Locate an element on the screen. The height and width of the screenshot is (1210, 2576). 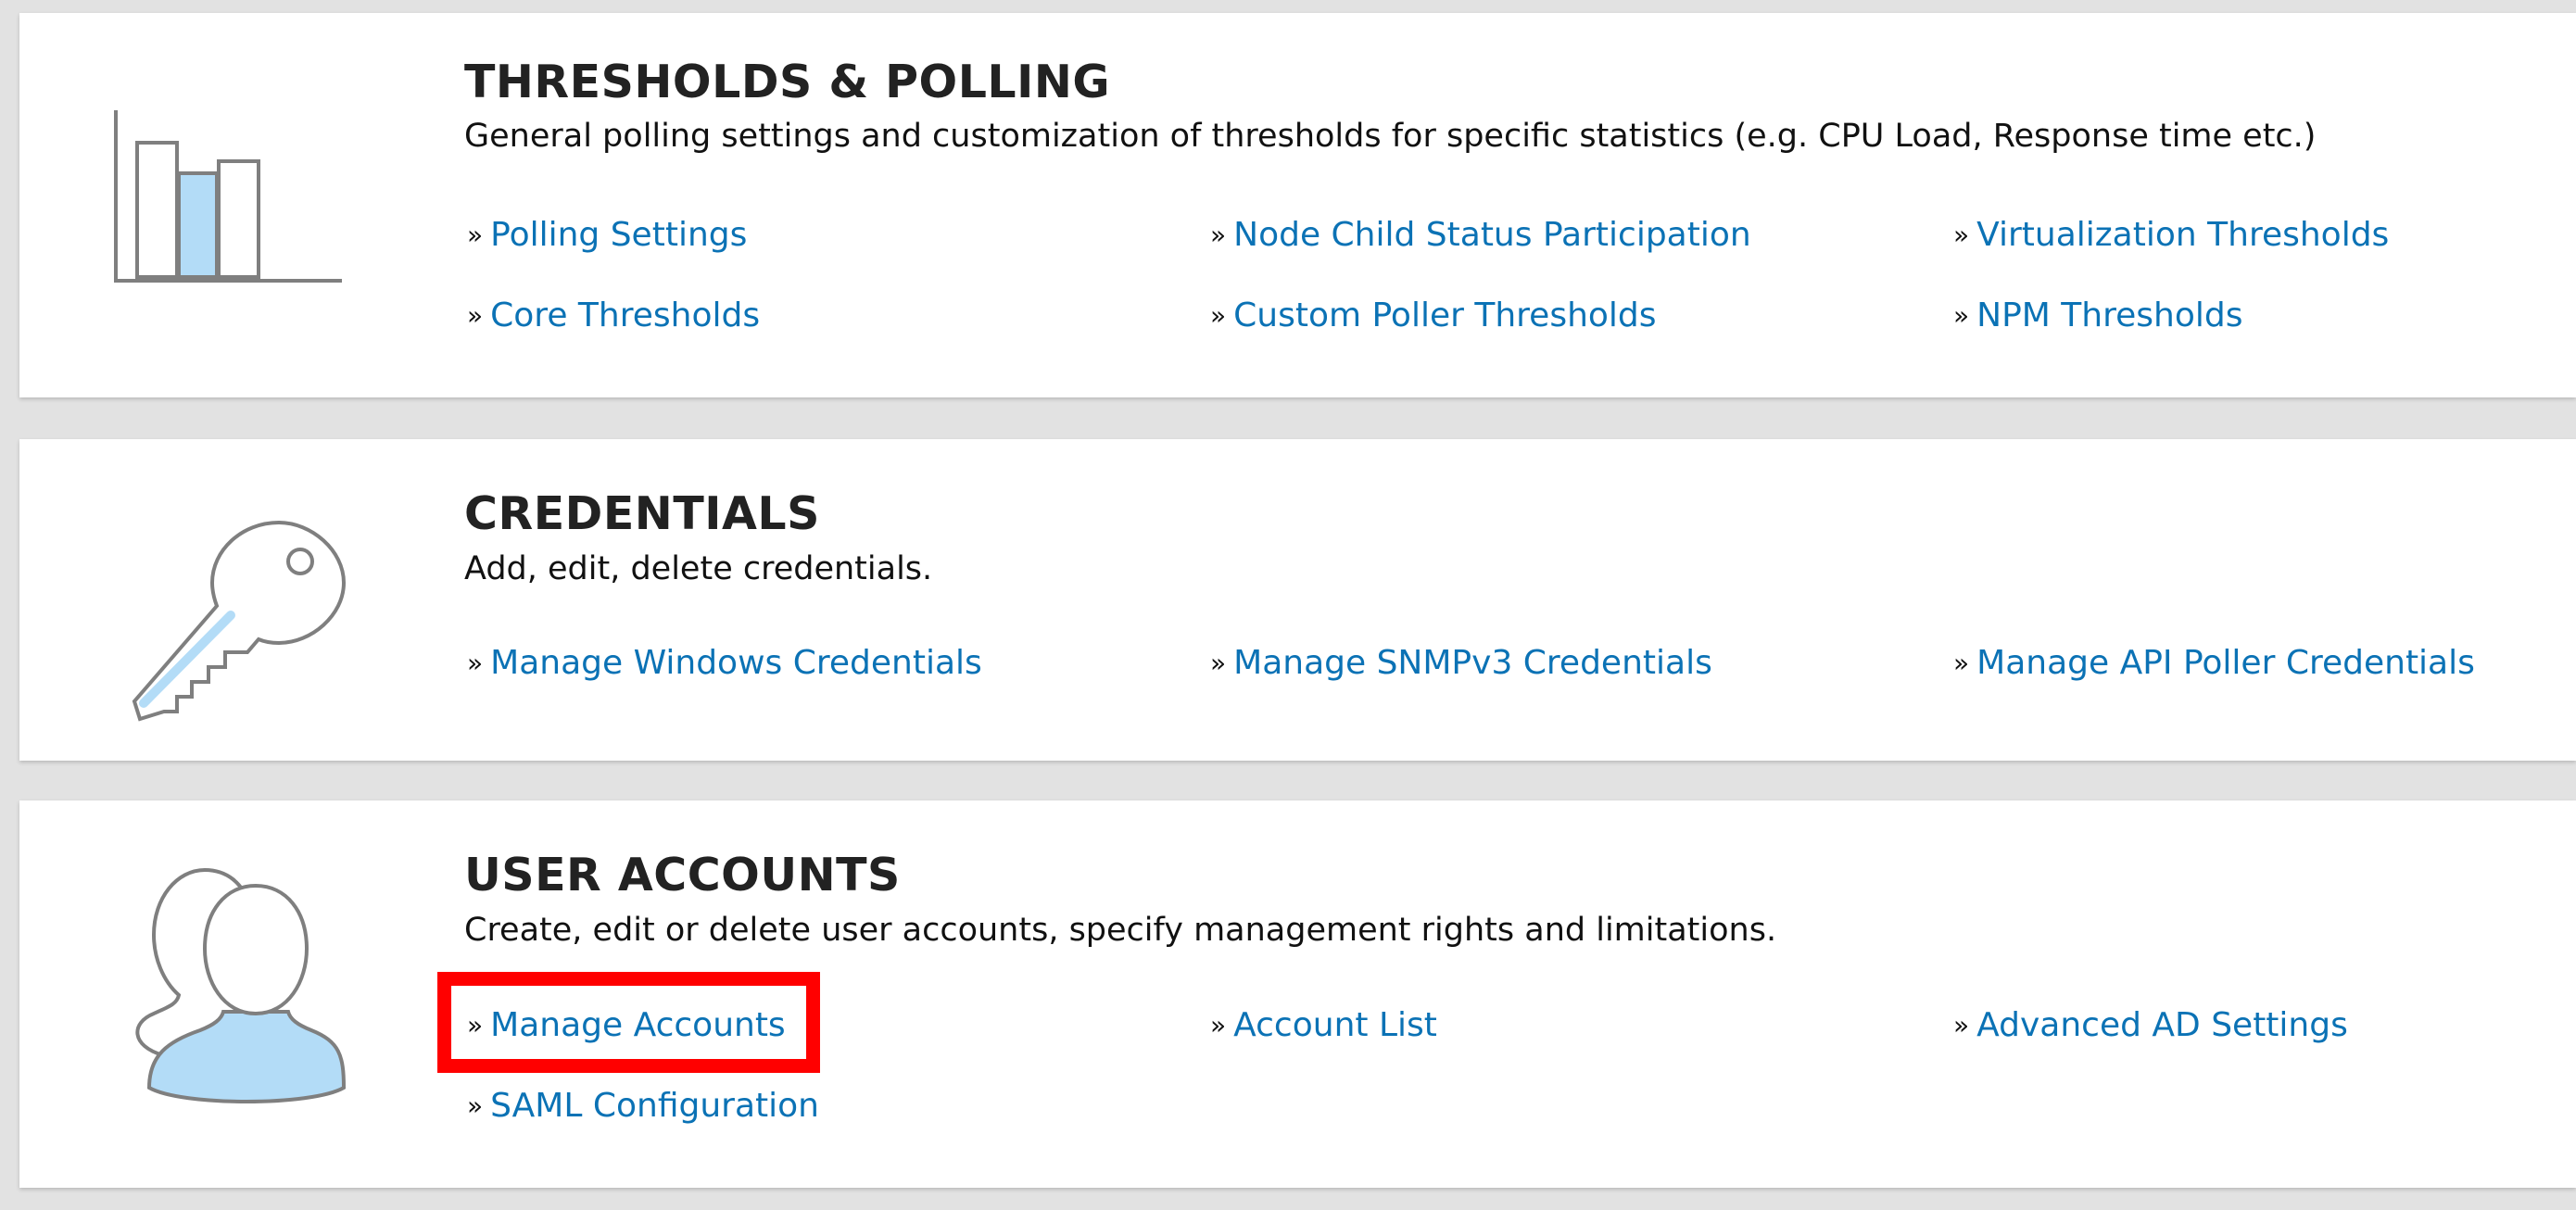
core-thresholds-link: » Core Thresholds is located at coordinates (613, 316).